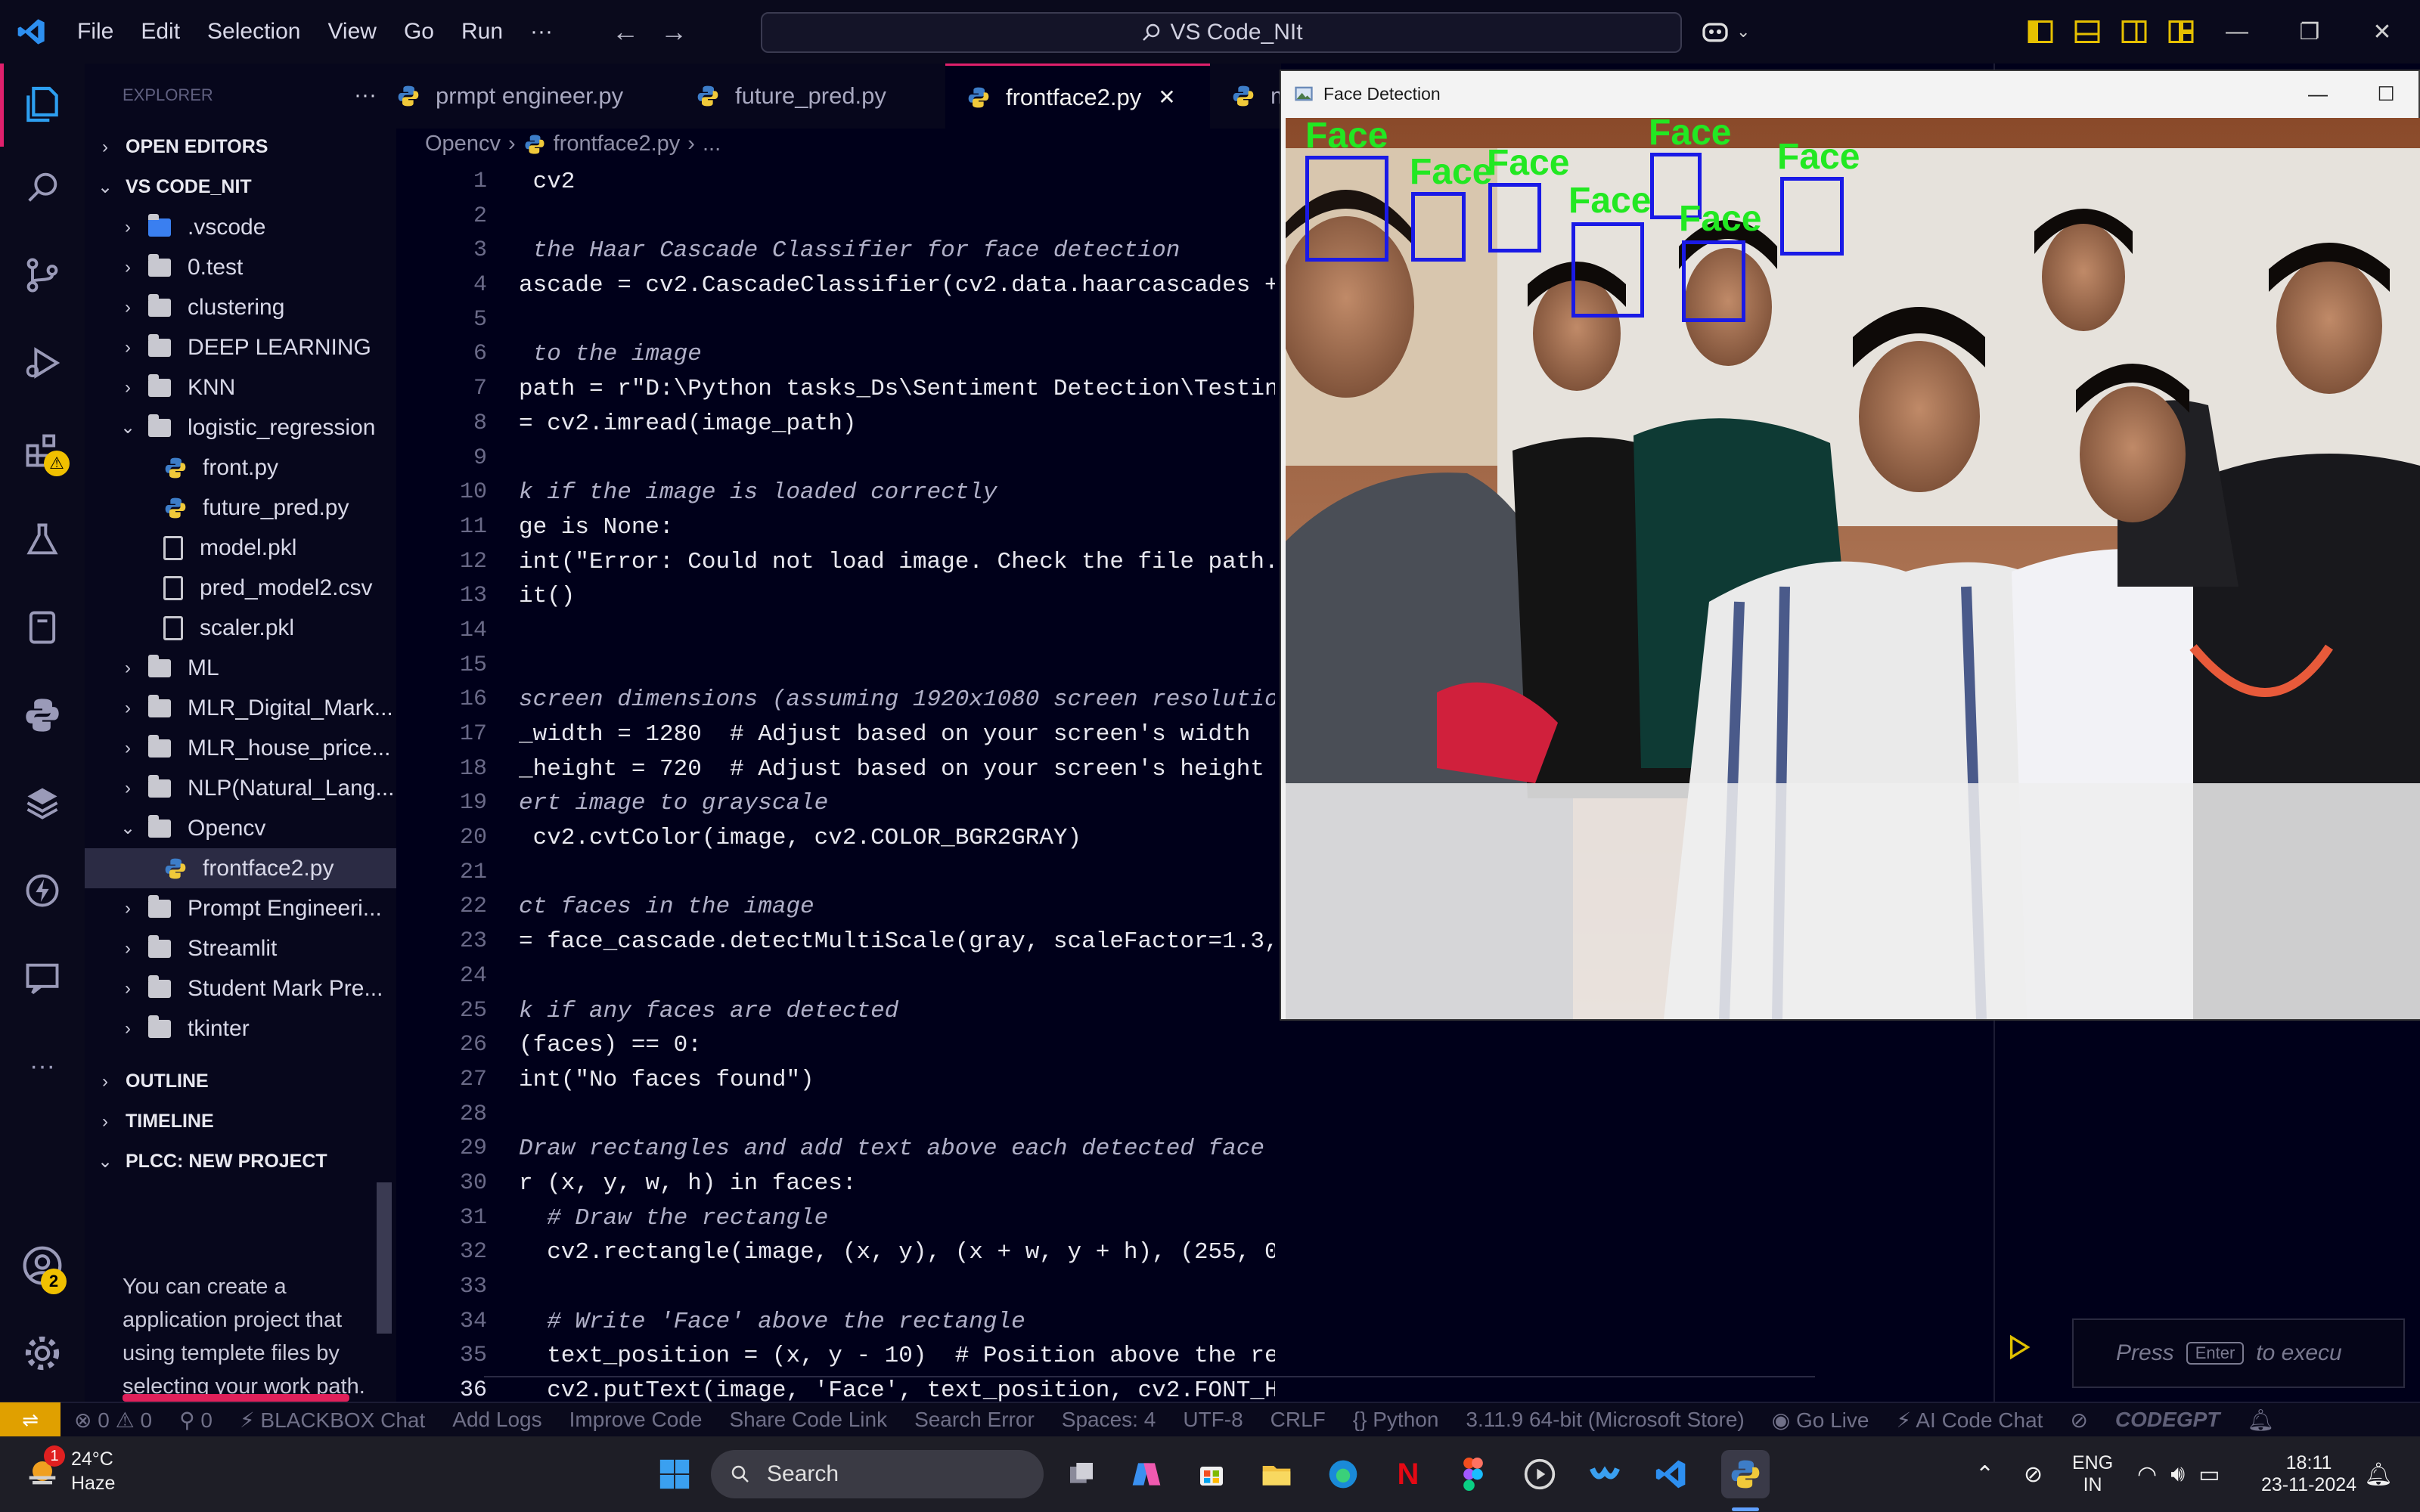 This screenshot has height=1512, width=2420. I want to click on tree-item-file: future_pred.py, so click(241, 508).